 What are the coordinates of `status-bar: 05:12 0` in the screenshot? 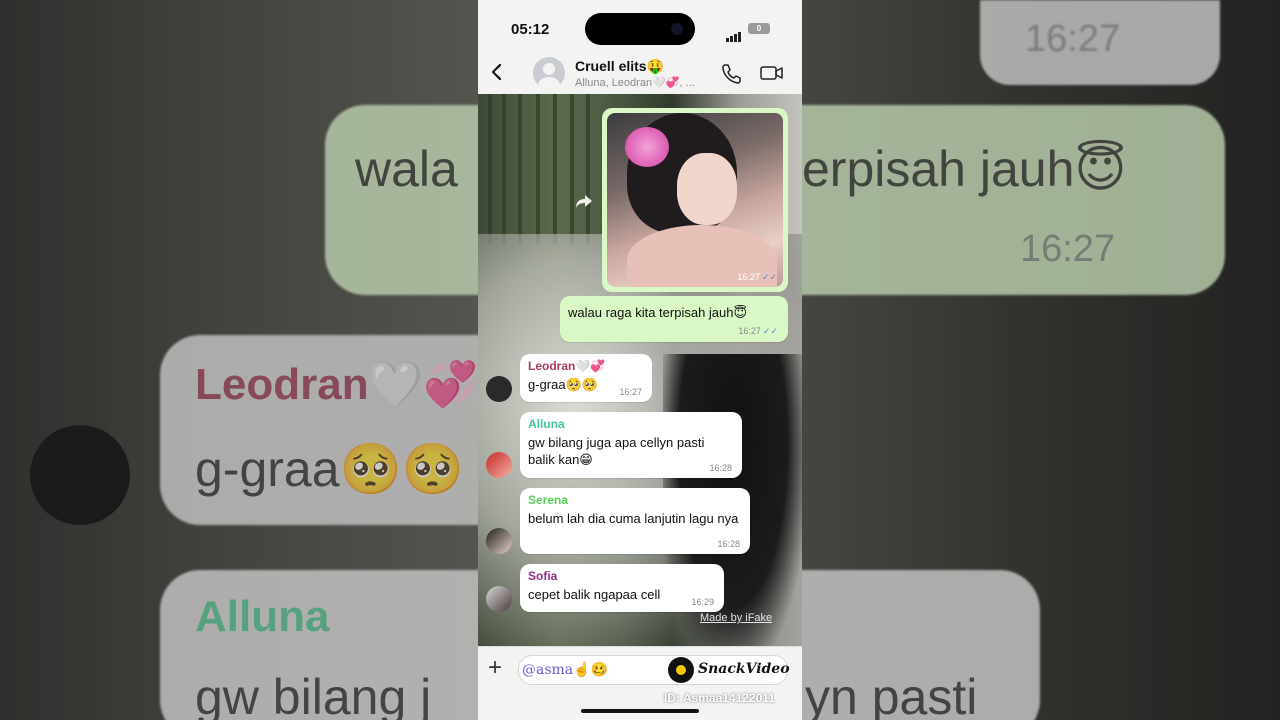 It's located at (640, 26).